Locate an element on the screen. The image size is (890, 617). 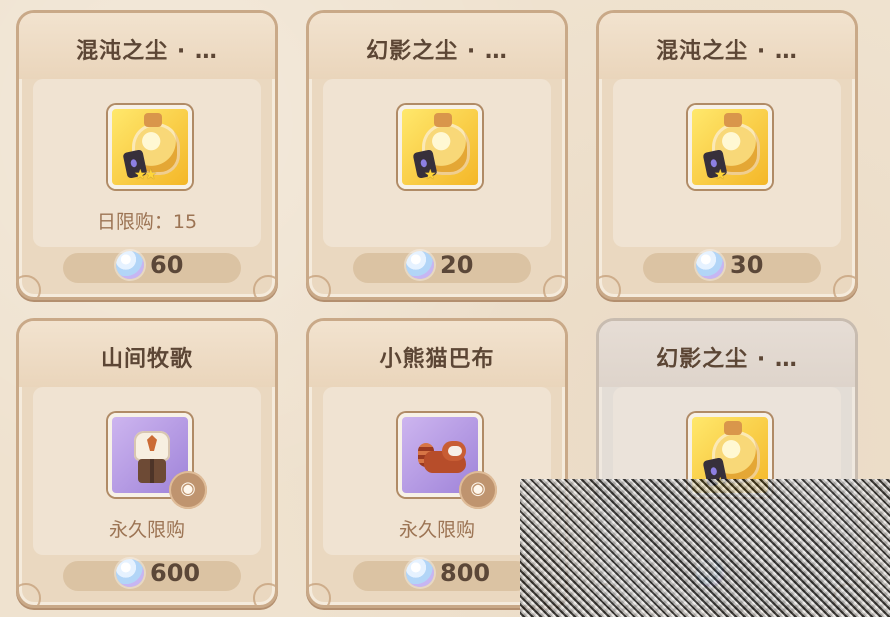
pants-icon is located at coordinates (152, 471).